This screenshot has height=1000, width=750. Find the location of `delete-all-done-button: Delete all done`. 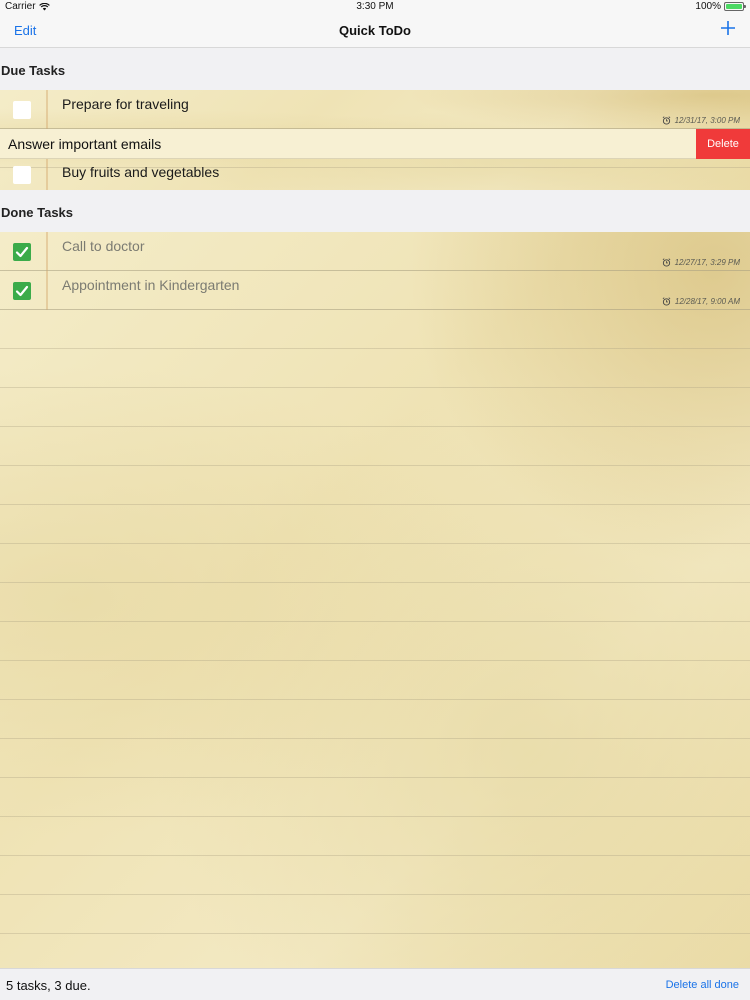

delete-all-done-button: Delete all done is located at coordinates (702, 985).